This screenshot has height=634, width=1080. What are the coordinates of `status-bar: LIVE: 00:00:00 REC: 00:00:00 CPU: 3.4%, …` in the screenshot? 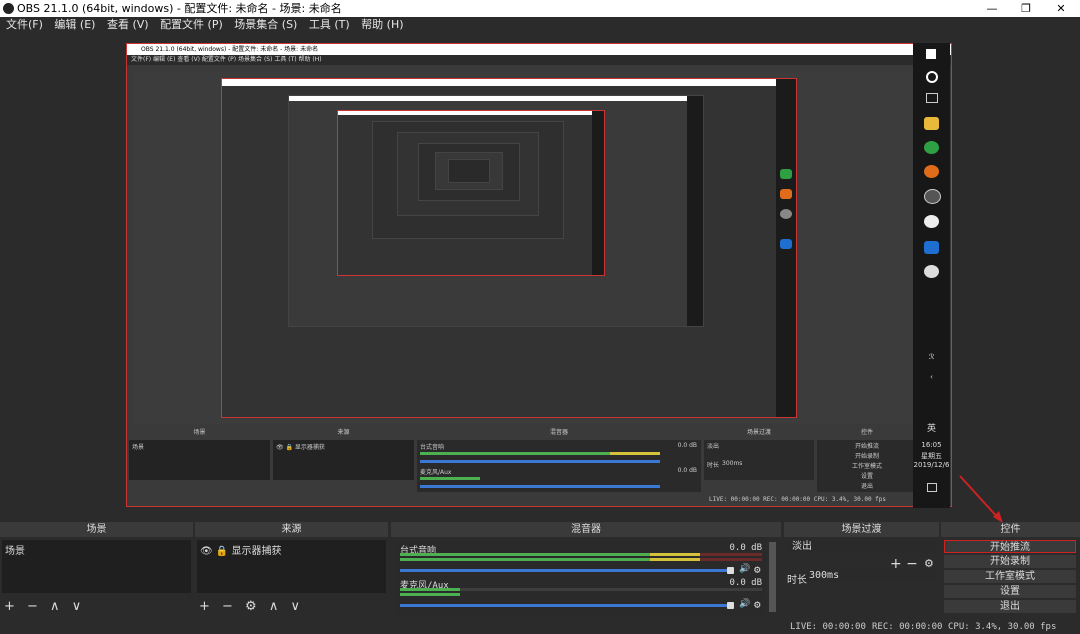 It's located at (540, 627).